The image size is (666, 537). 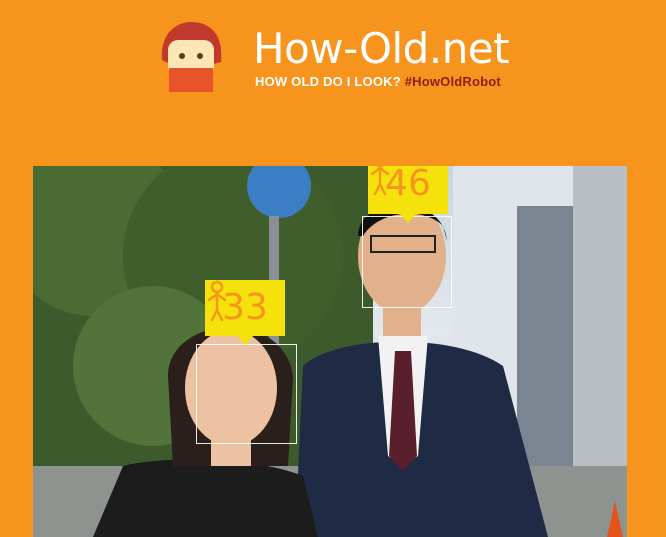 I want to click on tagline: HOW OLD DO I LOOK? #HowOldRobot, so click(x=378, y=81).